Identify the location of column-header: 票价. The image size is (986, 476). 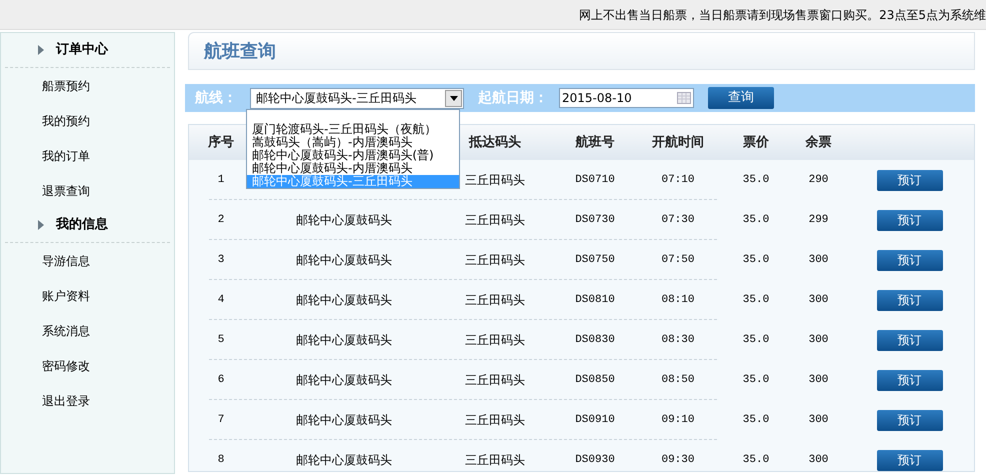
(756, 143).